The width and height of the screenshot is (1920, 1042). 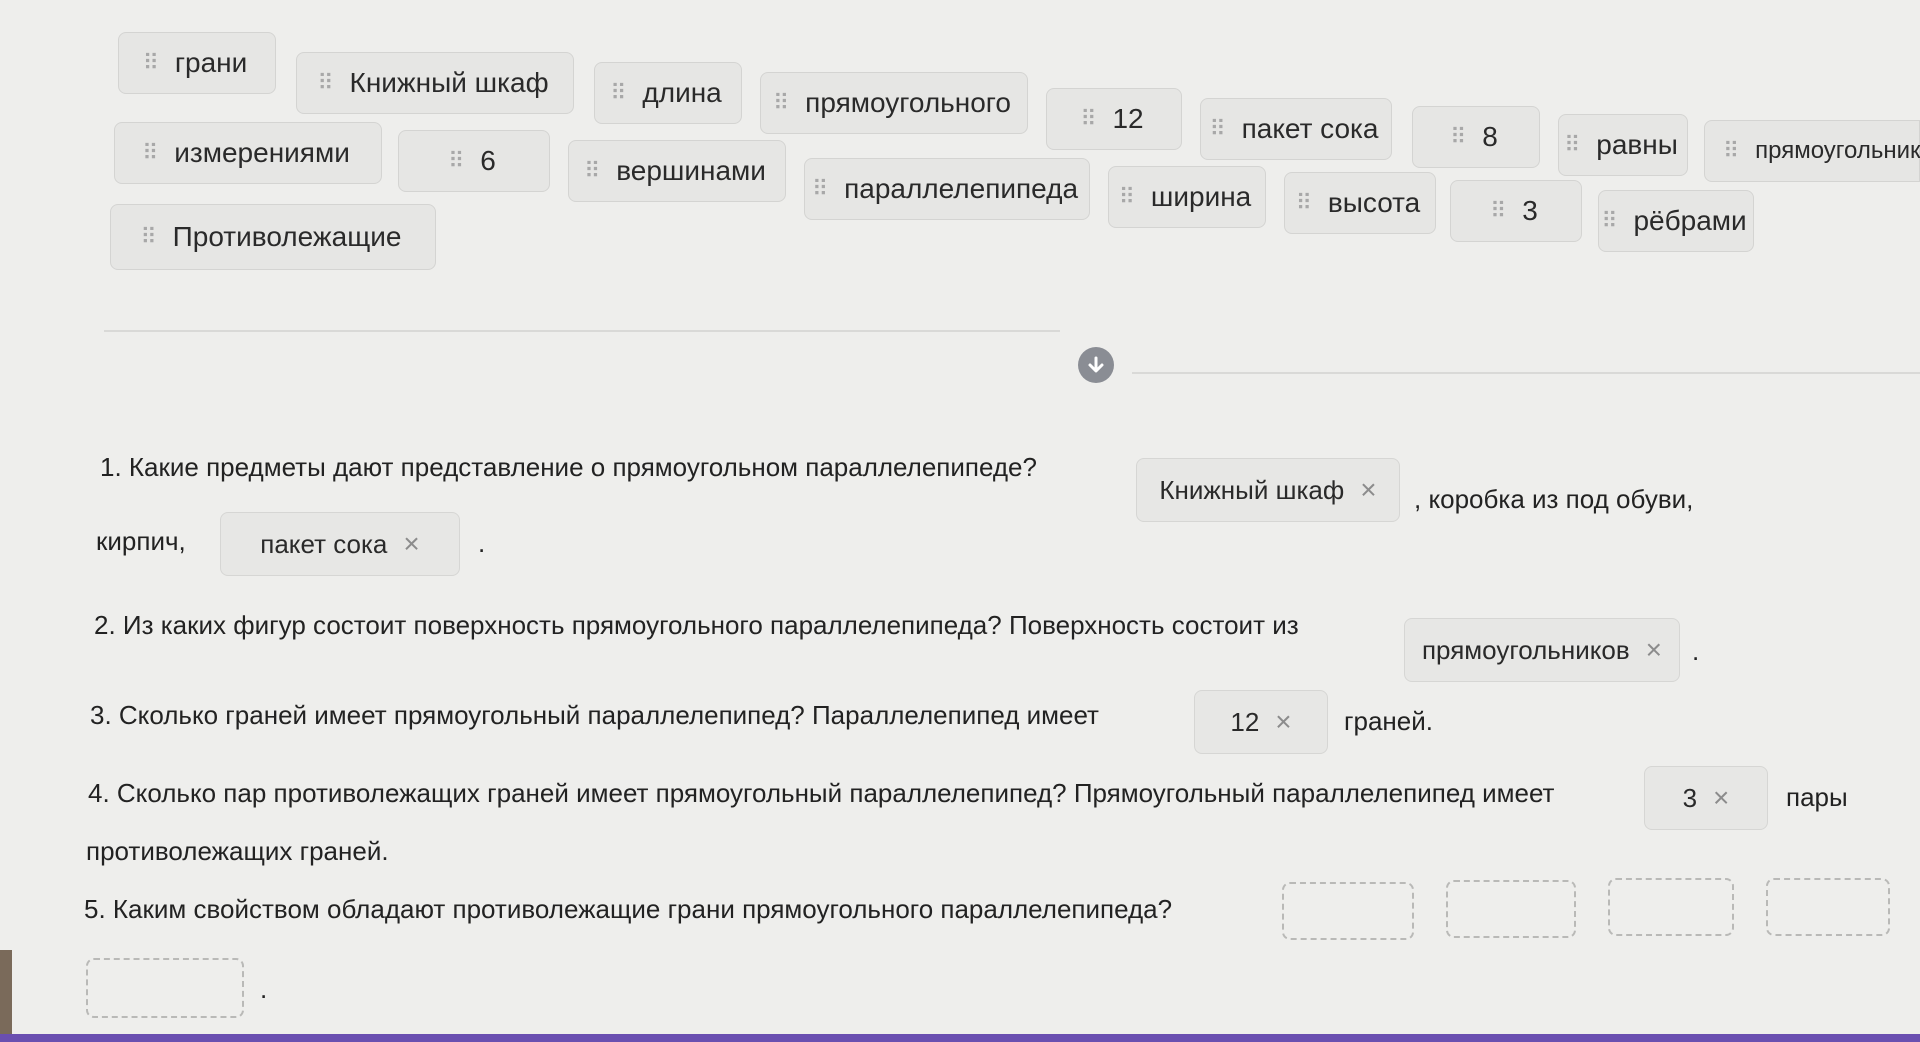 What do you see at coordinates (287, 236) in the screenshot?
I see `chip-label: Противолежащие` at bounding box center [287, 236].